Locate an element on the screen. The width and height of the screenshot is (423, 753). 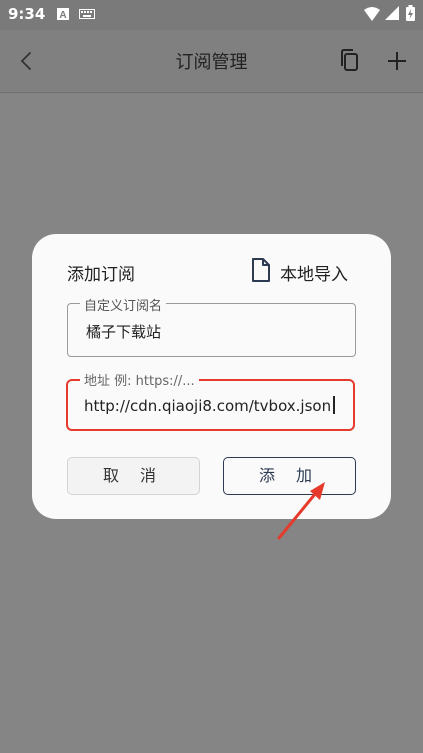
cancel-button: 取 消 is located at coordinates (133, 476).